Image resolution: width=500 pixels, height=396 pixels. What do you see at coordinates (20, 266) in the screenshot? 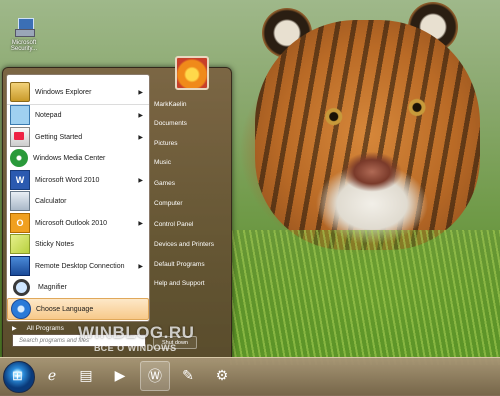
I see `remote-desktop-icon` at bounding box center [20, 266].